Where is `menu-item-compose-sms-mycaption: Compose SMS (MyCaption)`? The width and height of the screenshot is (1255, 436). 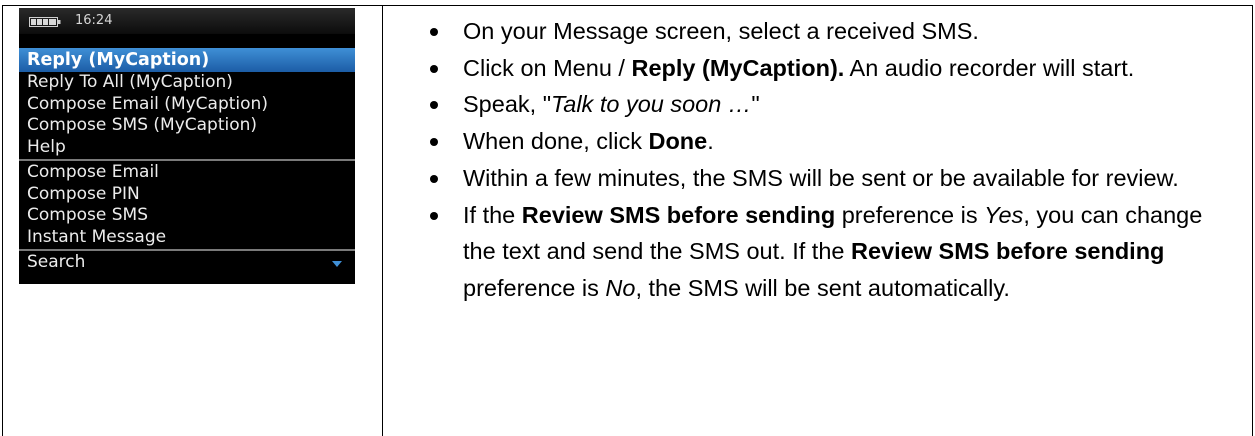
menu-item-compose-sms-mycaption: Compose SMS (MyCaption) is located at coordinates (187, 126).